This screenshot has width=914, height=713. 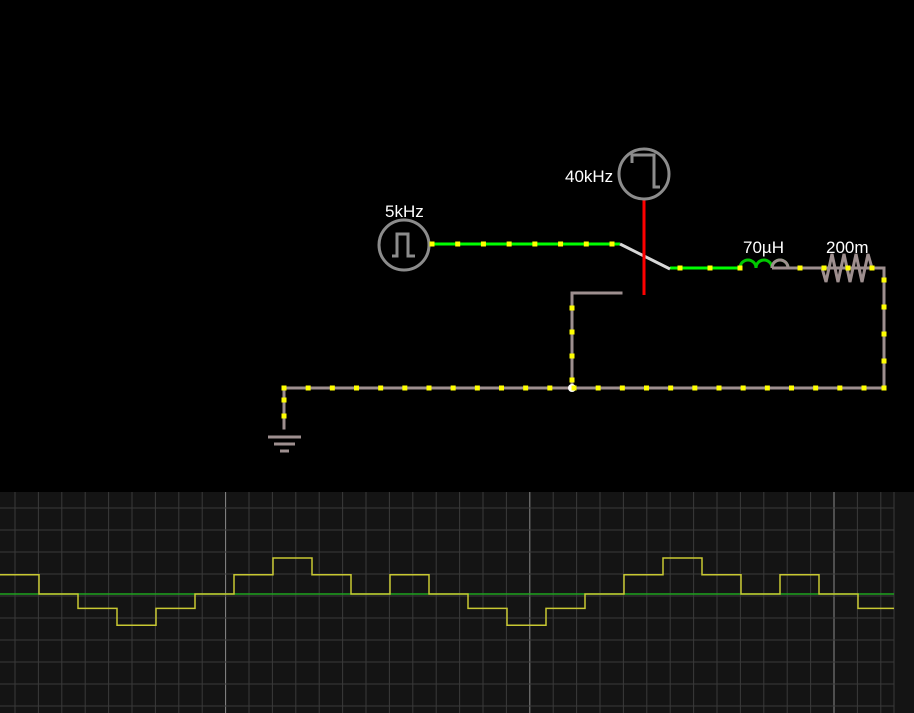 I want to click on label-resistor: 200m, so click(x=847, y=247).